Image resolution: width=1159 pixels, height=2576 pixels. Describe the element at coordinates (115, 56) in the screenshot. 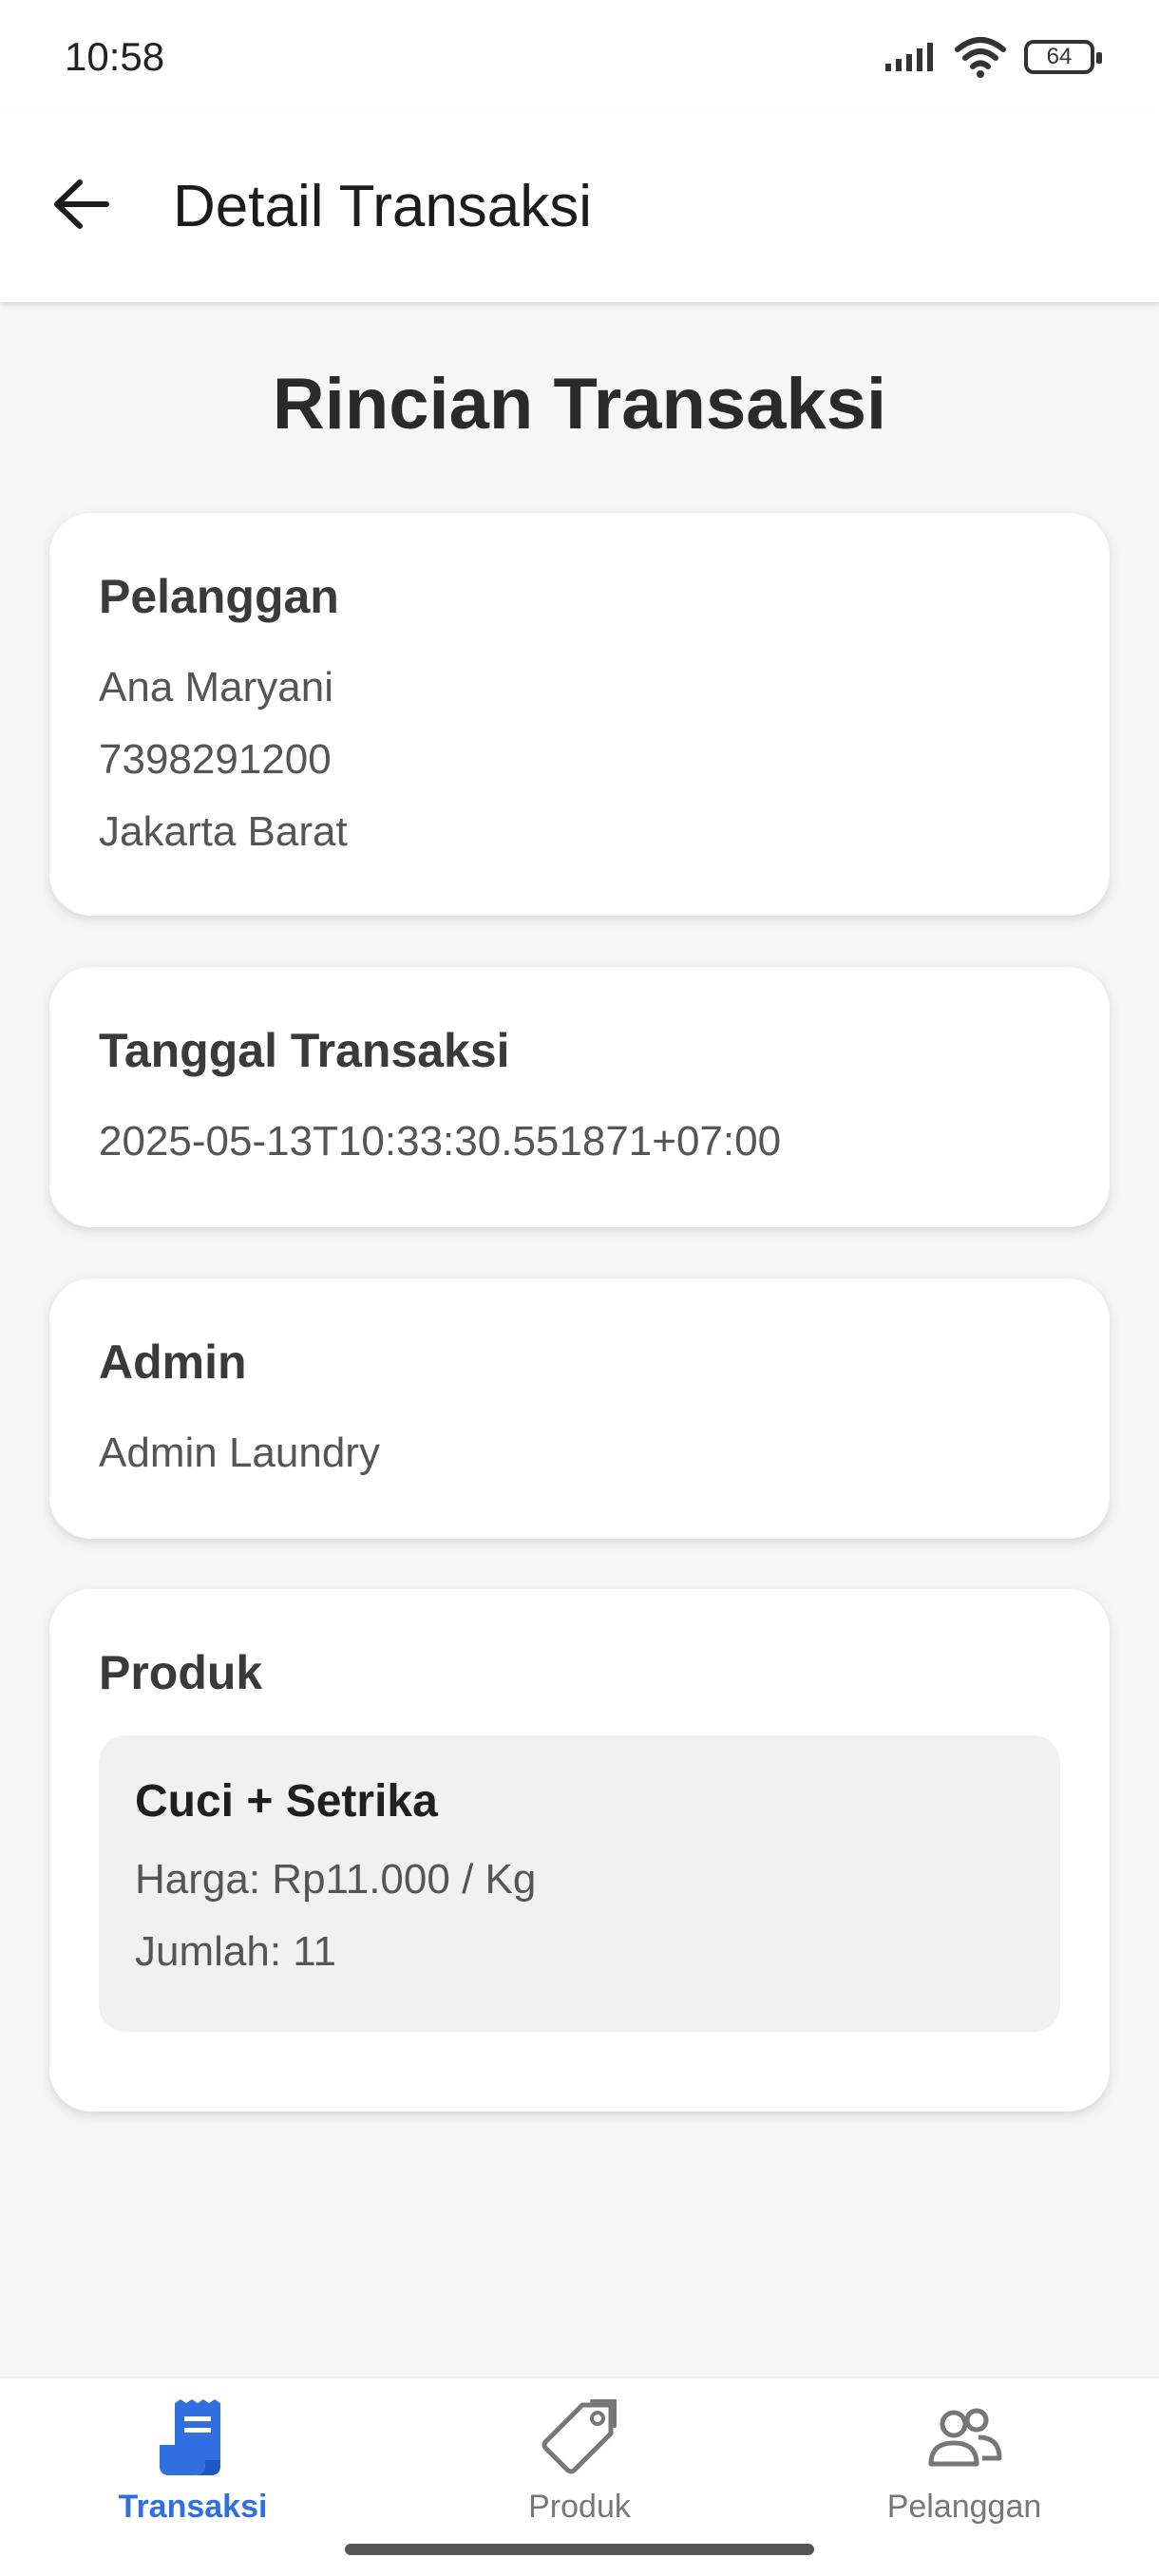

I see `status-time: 10:58` at that location.